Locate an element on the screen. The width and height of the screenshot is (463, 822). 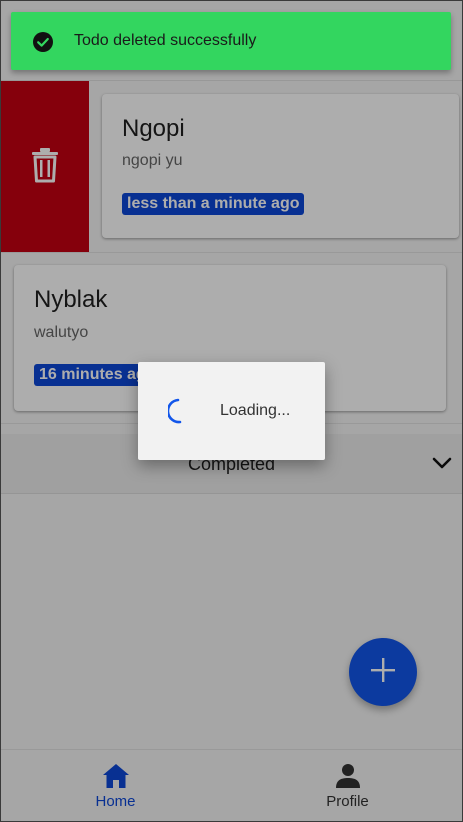
toast-message: Todo deleted successfully is located at coordinates (165, 40).